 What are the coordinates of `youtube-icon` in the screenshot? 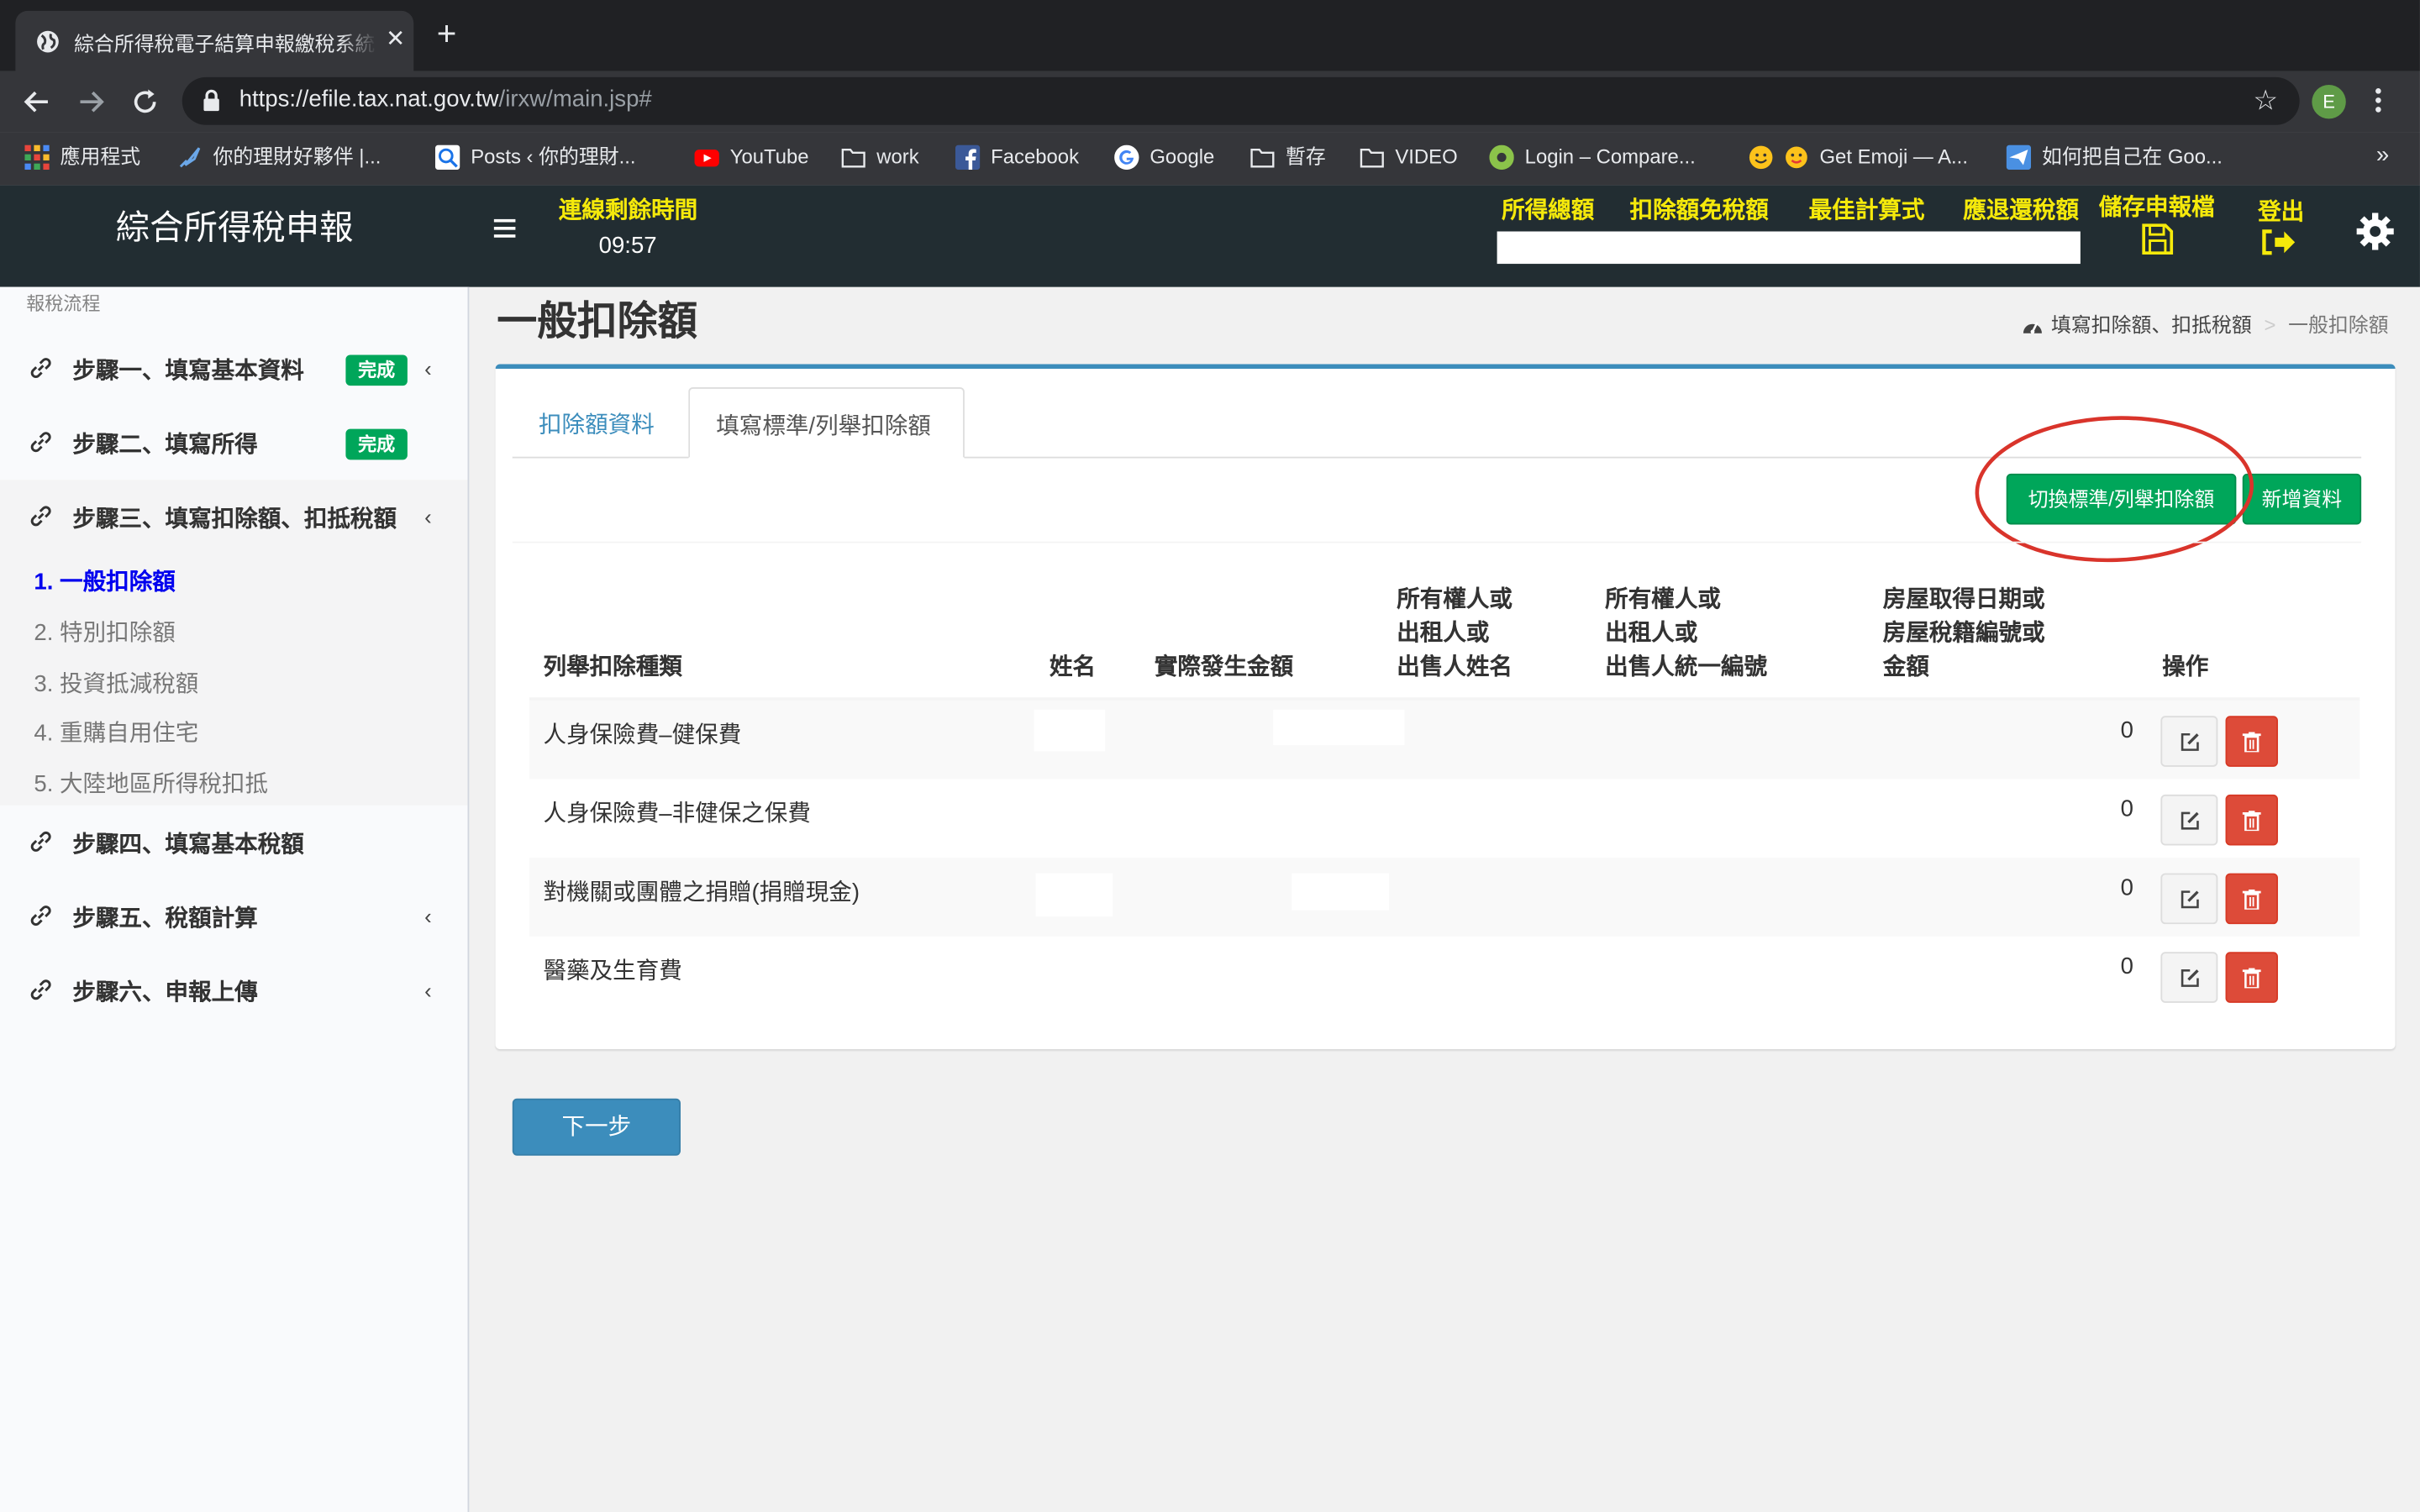 It's located at (706, 156).